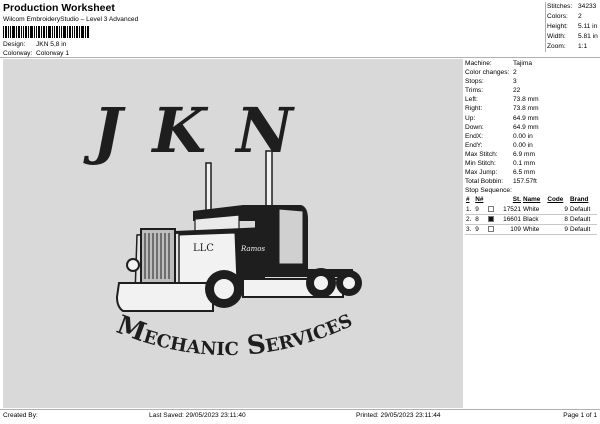 The width and height of the screenshot is (600, 424). Describe the element at coordinates (564, 16) in the screenshot. I see `stat-colors: Colors: 2` at that location.